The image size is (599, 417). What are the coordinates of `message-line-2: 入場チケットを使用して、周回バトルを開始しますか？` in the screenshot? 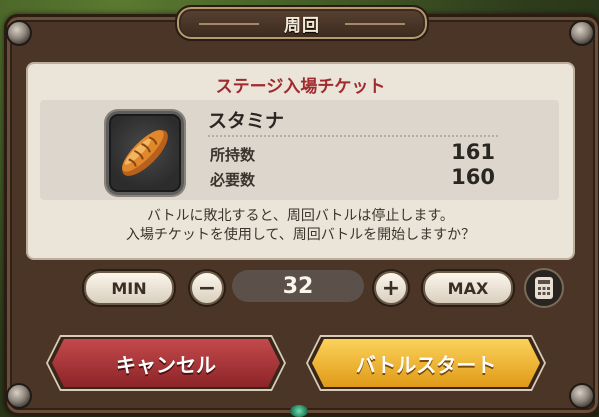 It's located at (300, 235).